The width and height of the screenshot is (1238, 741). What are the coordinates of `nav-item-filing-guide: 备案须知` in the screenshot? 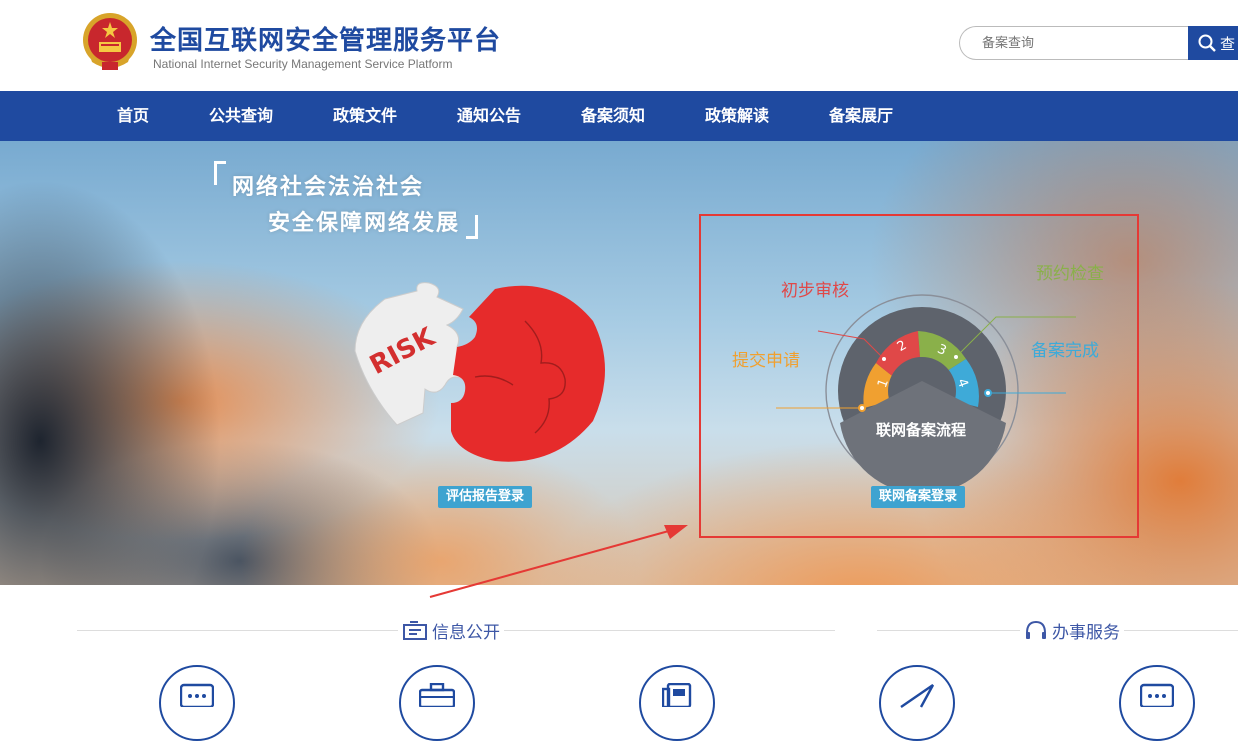 It's located at (613, 116).